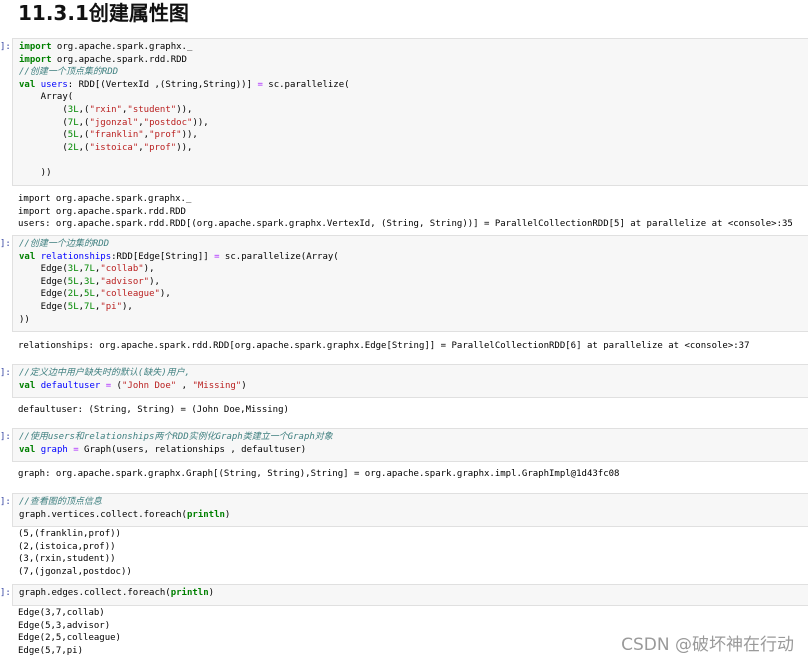  I want to click on code-token: "jgonzal", so click(114, 122).